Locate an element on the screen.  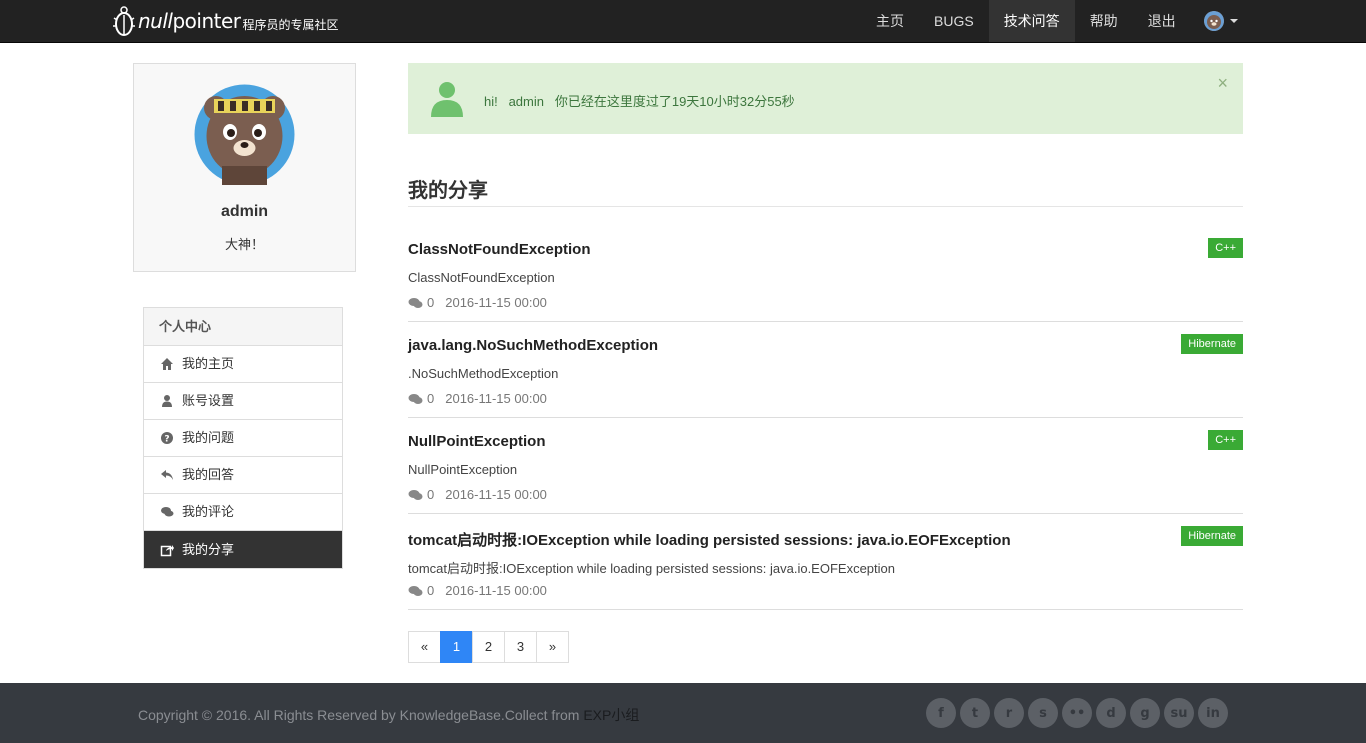
alert-duration: 你已经在这里度过了19天10小时32分55秒 is located at coordinates (674, 101).